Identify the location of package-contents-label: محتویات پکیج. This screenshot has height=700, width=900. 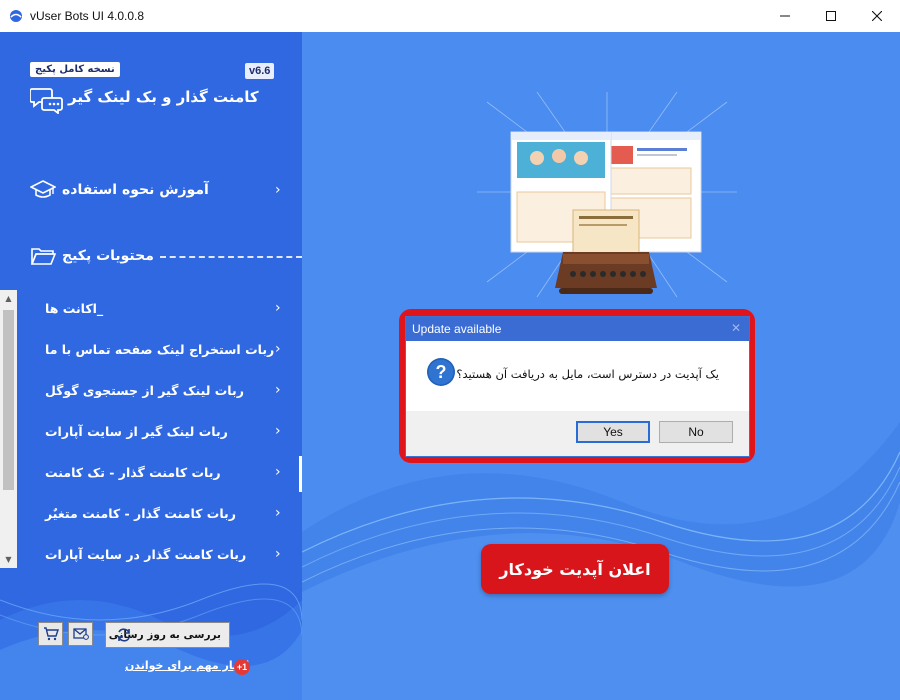
(108, 256).